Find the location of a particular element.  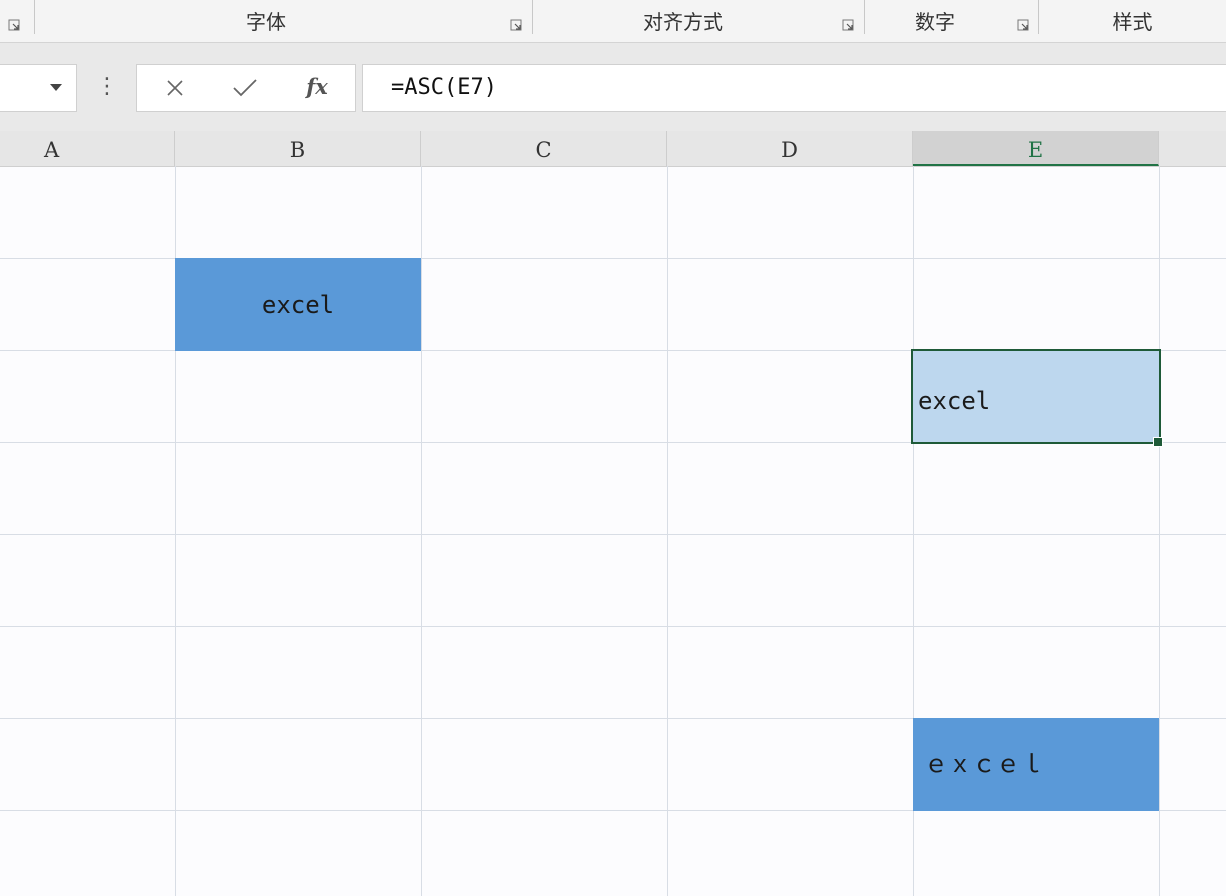

ribbon-group-number-label: 数字 is located at coordinates (935, 22).